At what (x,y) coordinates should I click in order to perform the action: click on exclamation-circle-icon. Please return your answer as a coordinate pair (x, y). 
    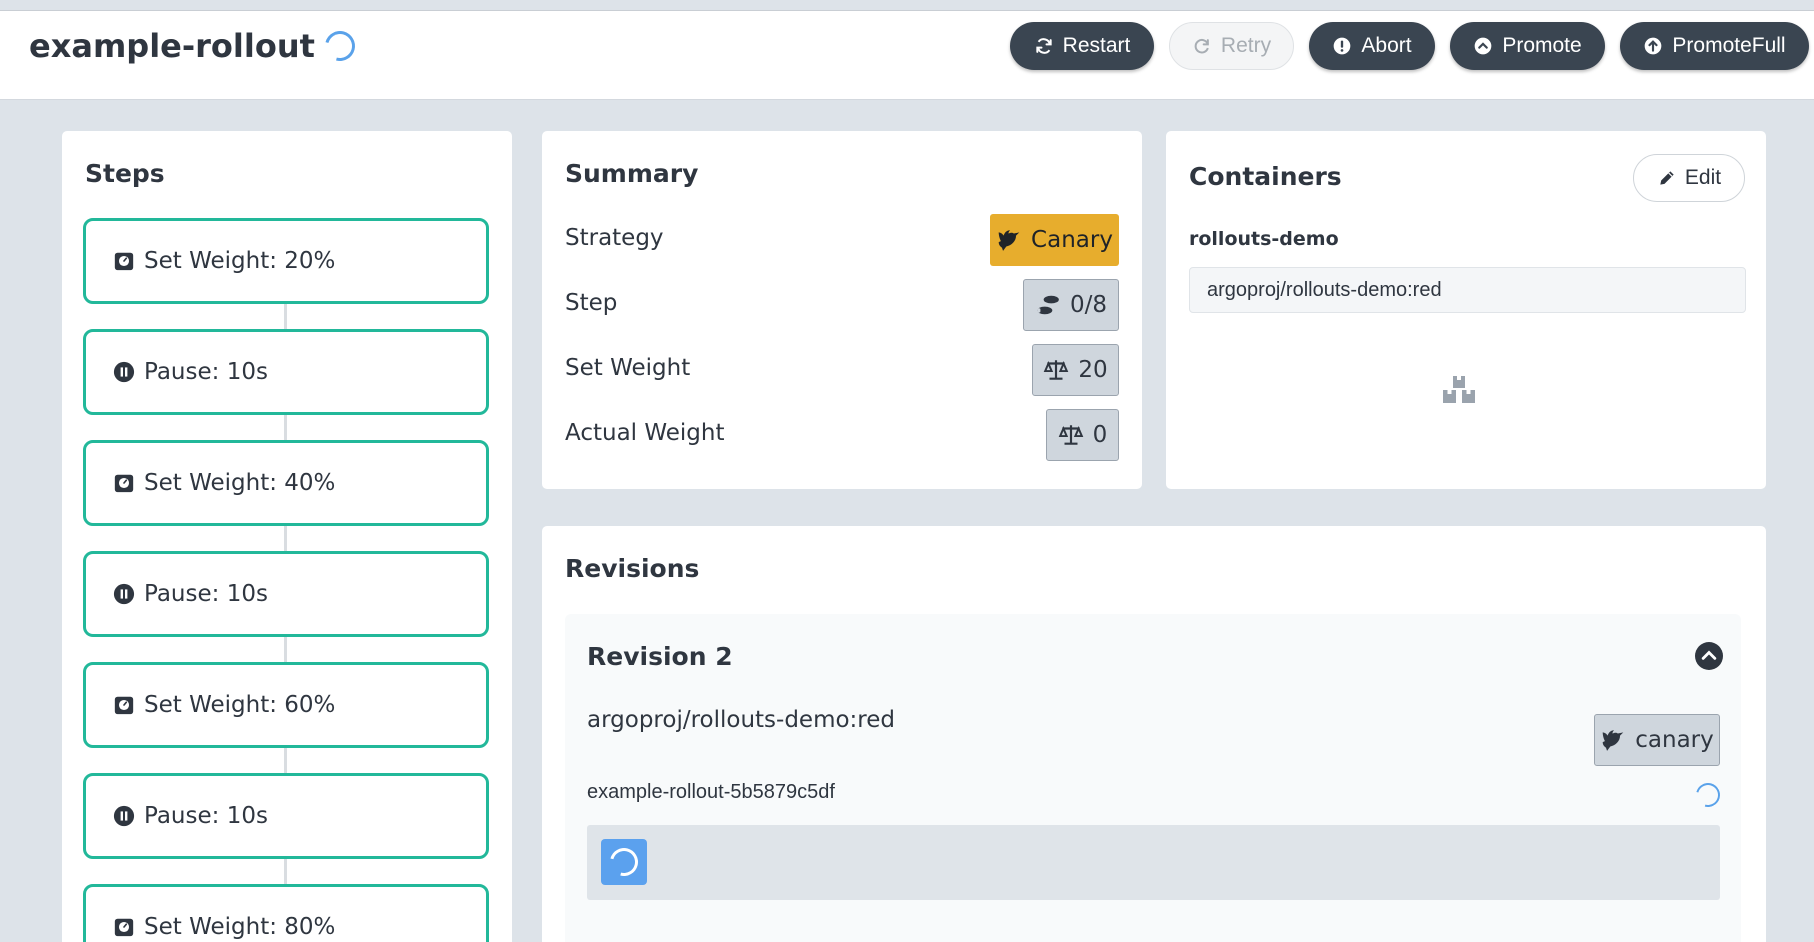
    Looking at the image, I should click on (1342, 46).